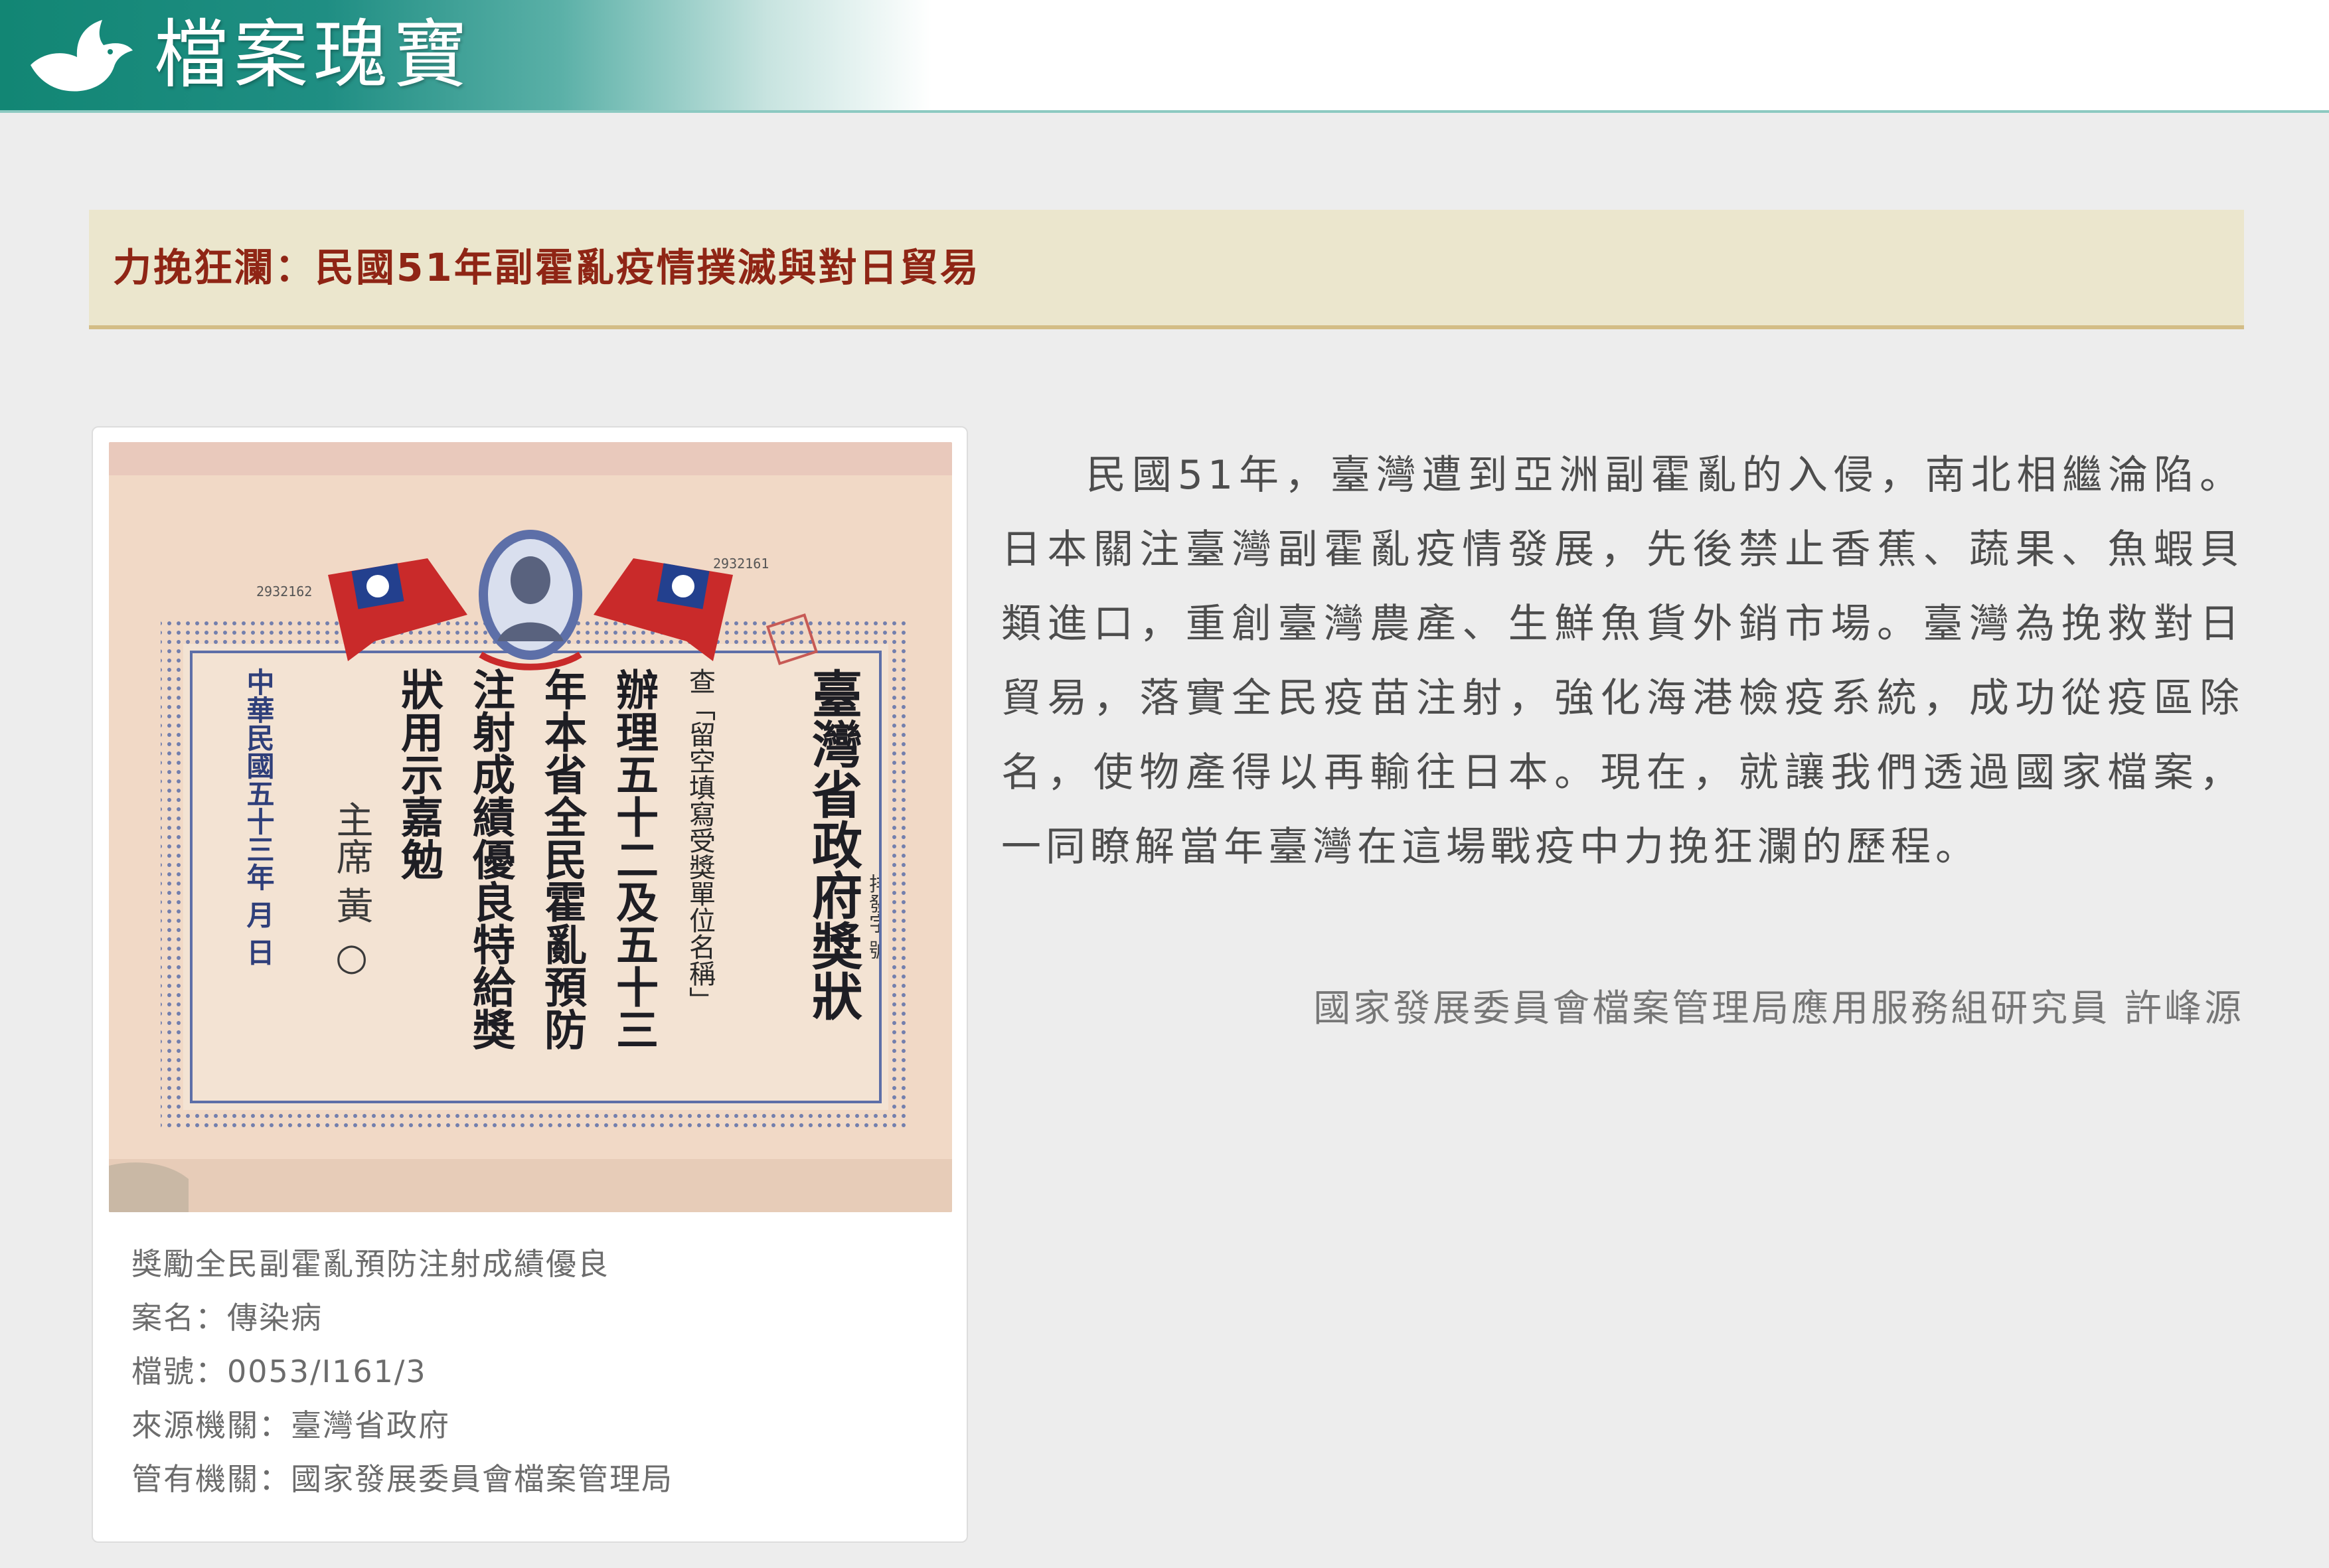 This screenshot has width=2329, height=1568. What do you see at coordinates (279, 1372) in the screenshot?
I see `caption-file-number: 檔號：0053/I161/3` at bounding box center [279, 1372].